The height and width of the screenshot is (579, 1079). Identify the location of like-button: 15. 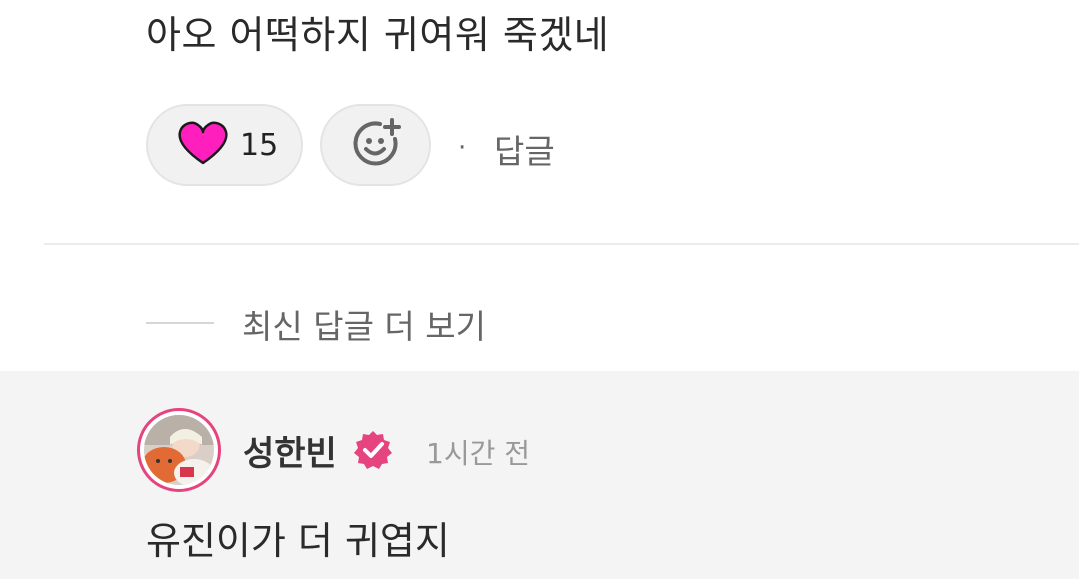
(224, 145).